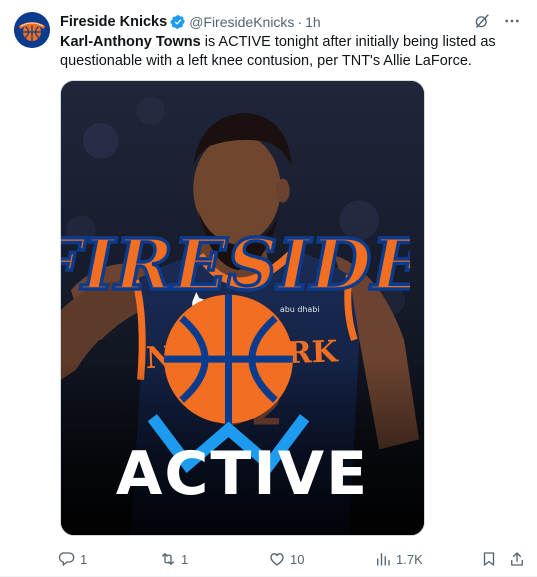 This screenshot has height=577, width=537. What do you see at coordinates (482, 21) in the screenshot?
I see `grok-icon` at bounding box center [482, 21].